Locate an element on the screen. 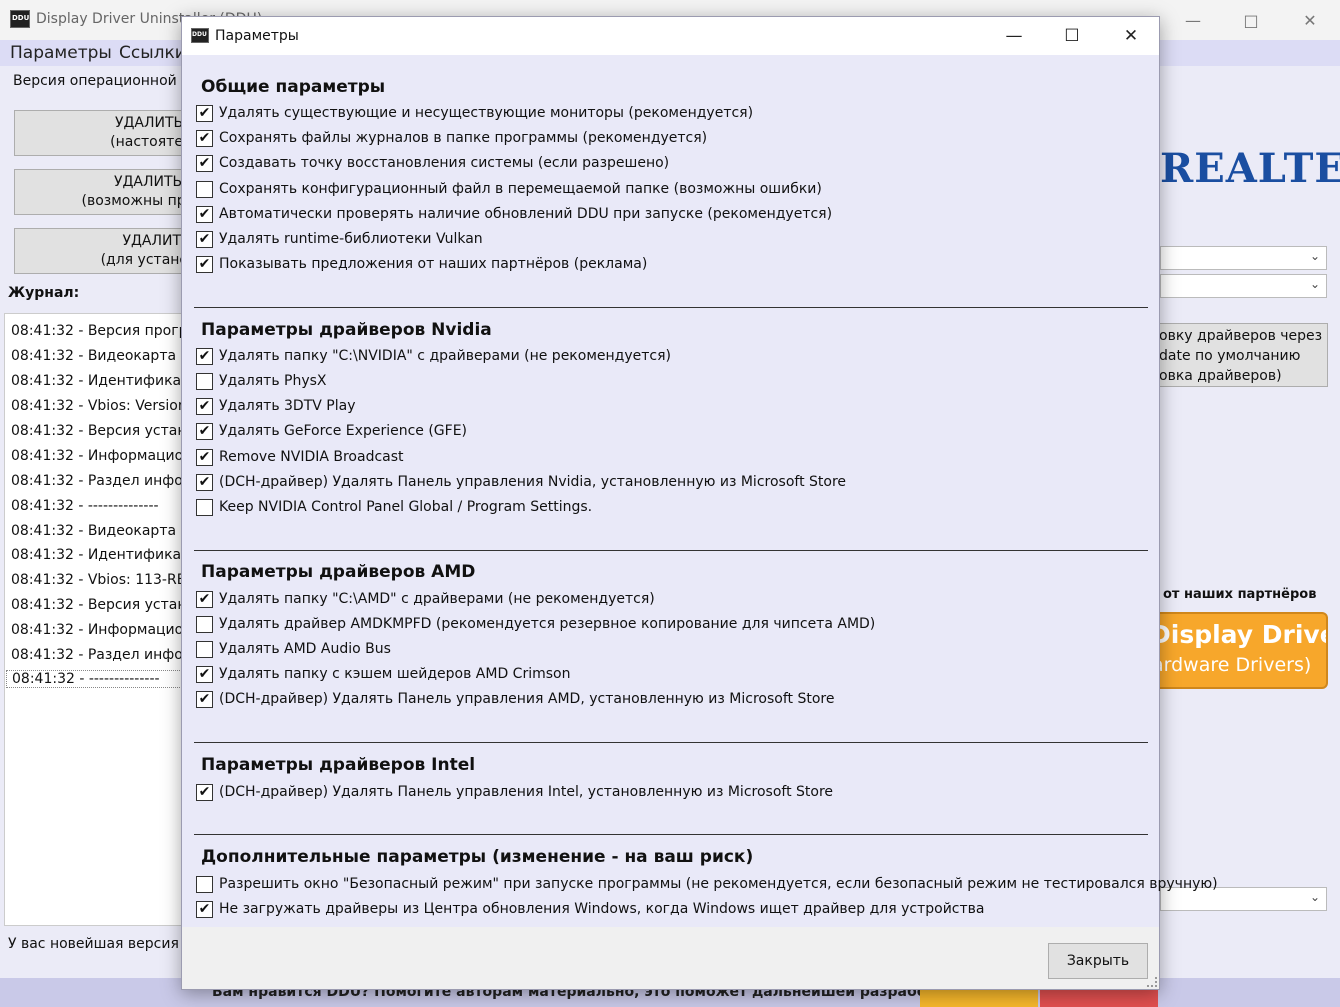 The image size is (1340, 1007). menu-item-links: Ссылки is located at coordinates (152, 53).